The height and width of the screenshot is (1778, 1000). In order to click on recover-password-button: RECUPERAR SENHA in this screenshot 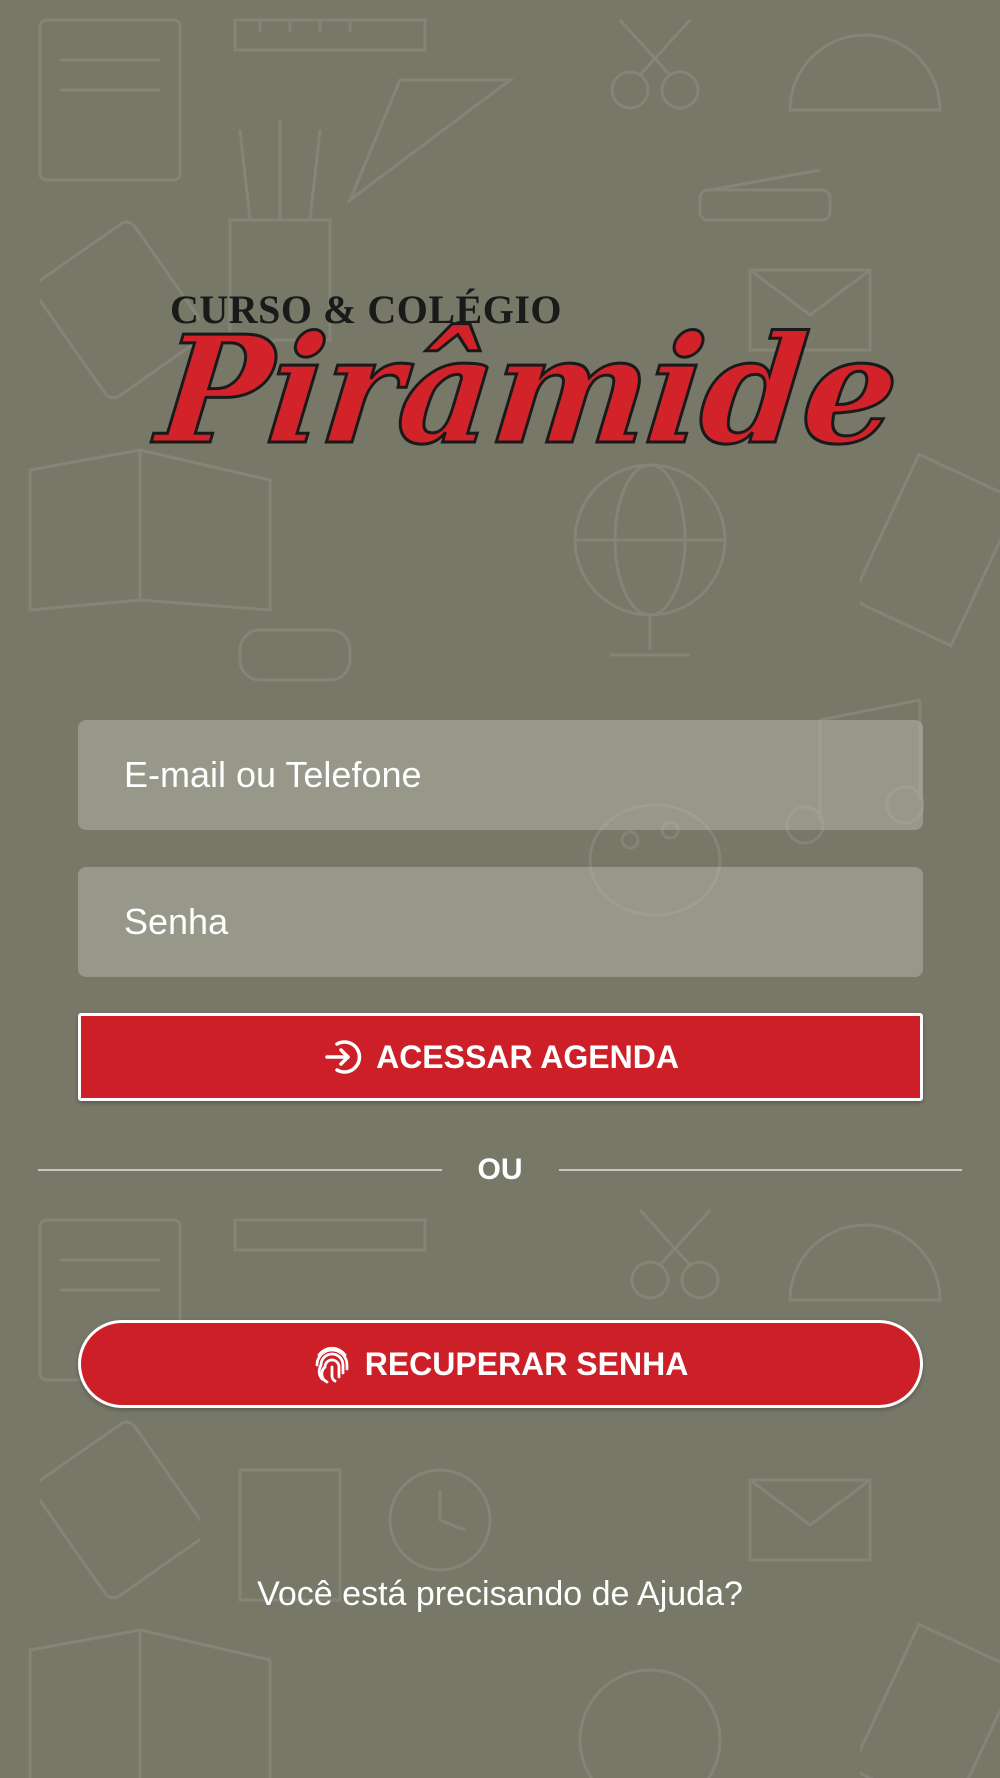, I will do `click(500, 1364)`.